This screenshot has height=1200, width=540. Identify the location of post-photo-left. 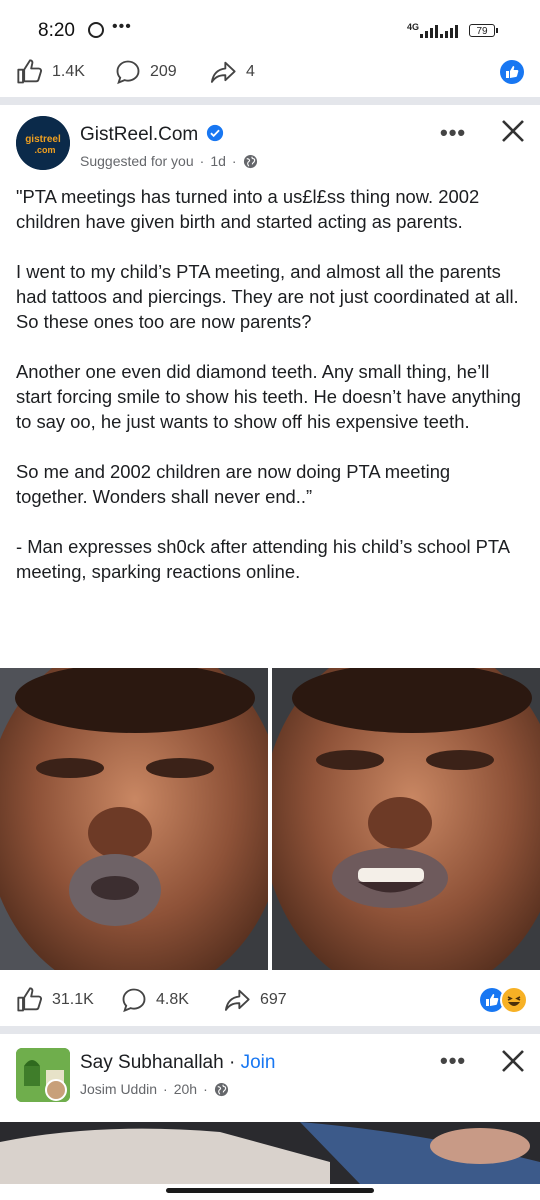
(134, 819).